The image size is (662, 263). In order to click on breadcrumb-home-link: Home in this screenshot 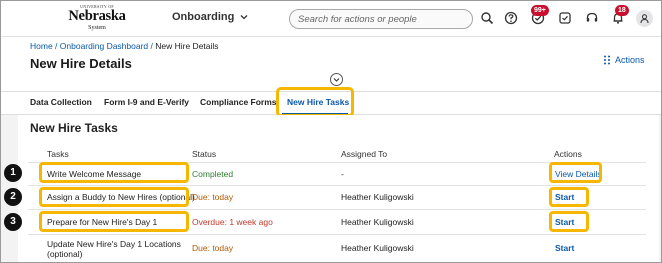, I will do `click(41, 46)`.